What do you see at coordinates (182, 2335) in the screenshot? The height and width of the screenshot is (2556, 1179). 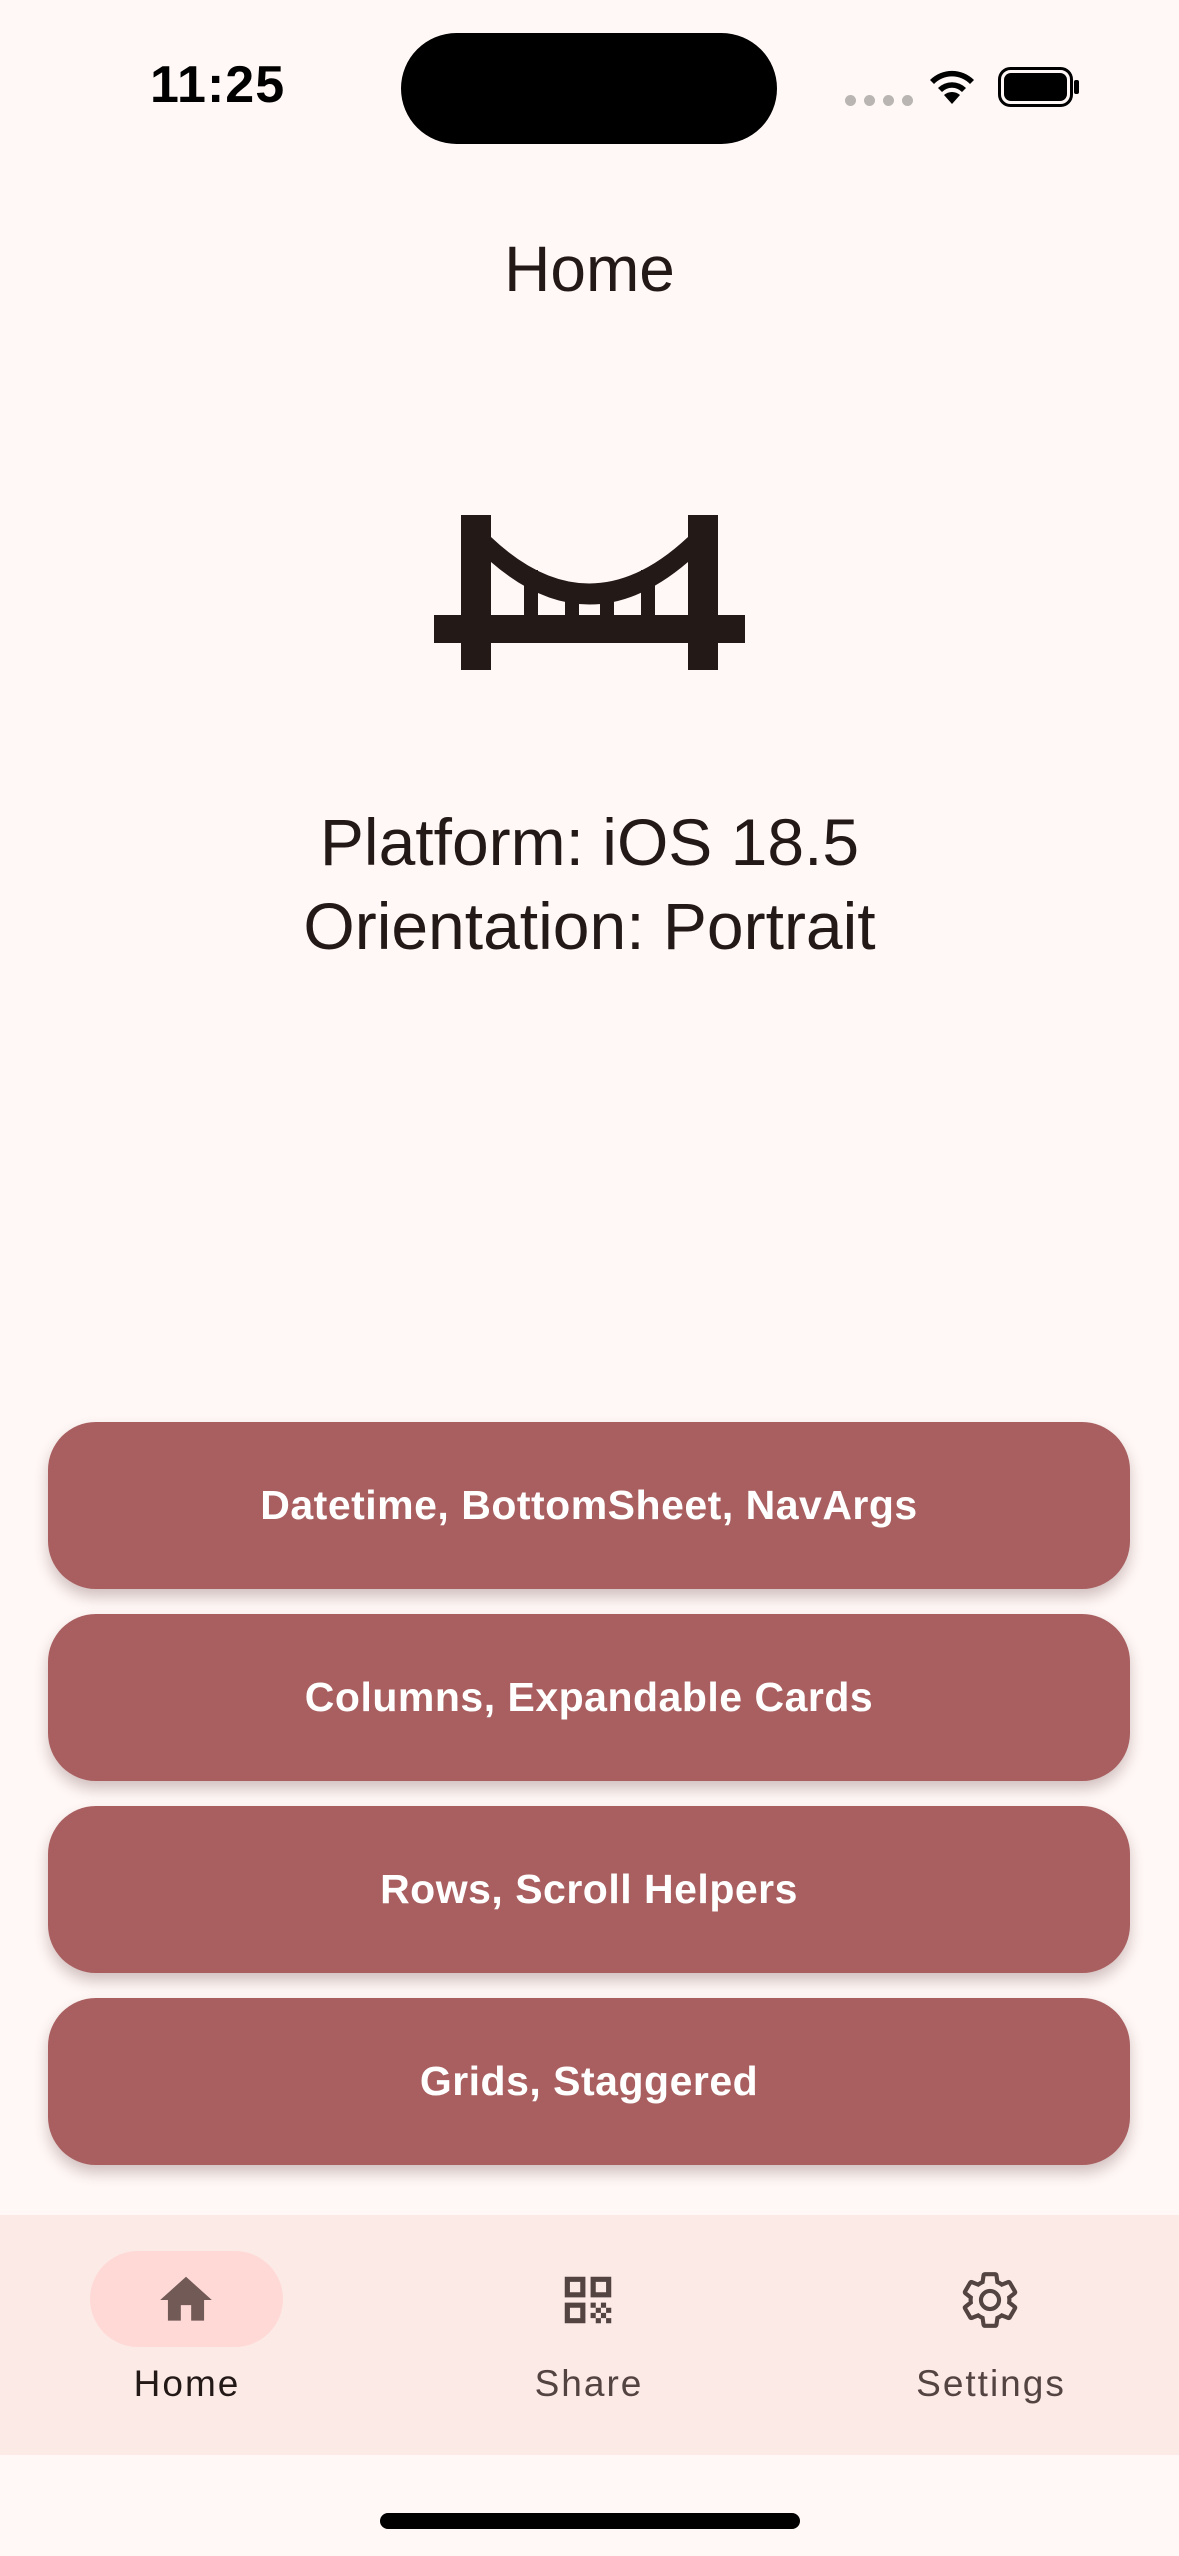 I see `nav-item-home: Home` at bounding box center [182, 2335].